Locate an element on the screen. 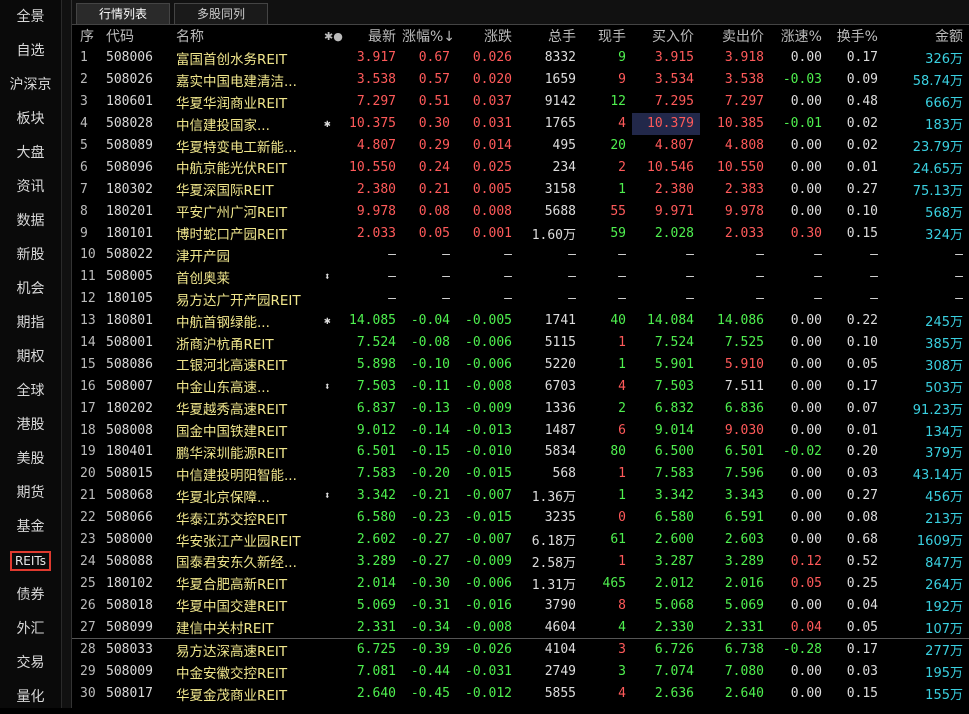 Image resolution: width=969 pixels, height=714 pixels. sidebar-item-20: 量化 is located at coordinates (30, 697).